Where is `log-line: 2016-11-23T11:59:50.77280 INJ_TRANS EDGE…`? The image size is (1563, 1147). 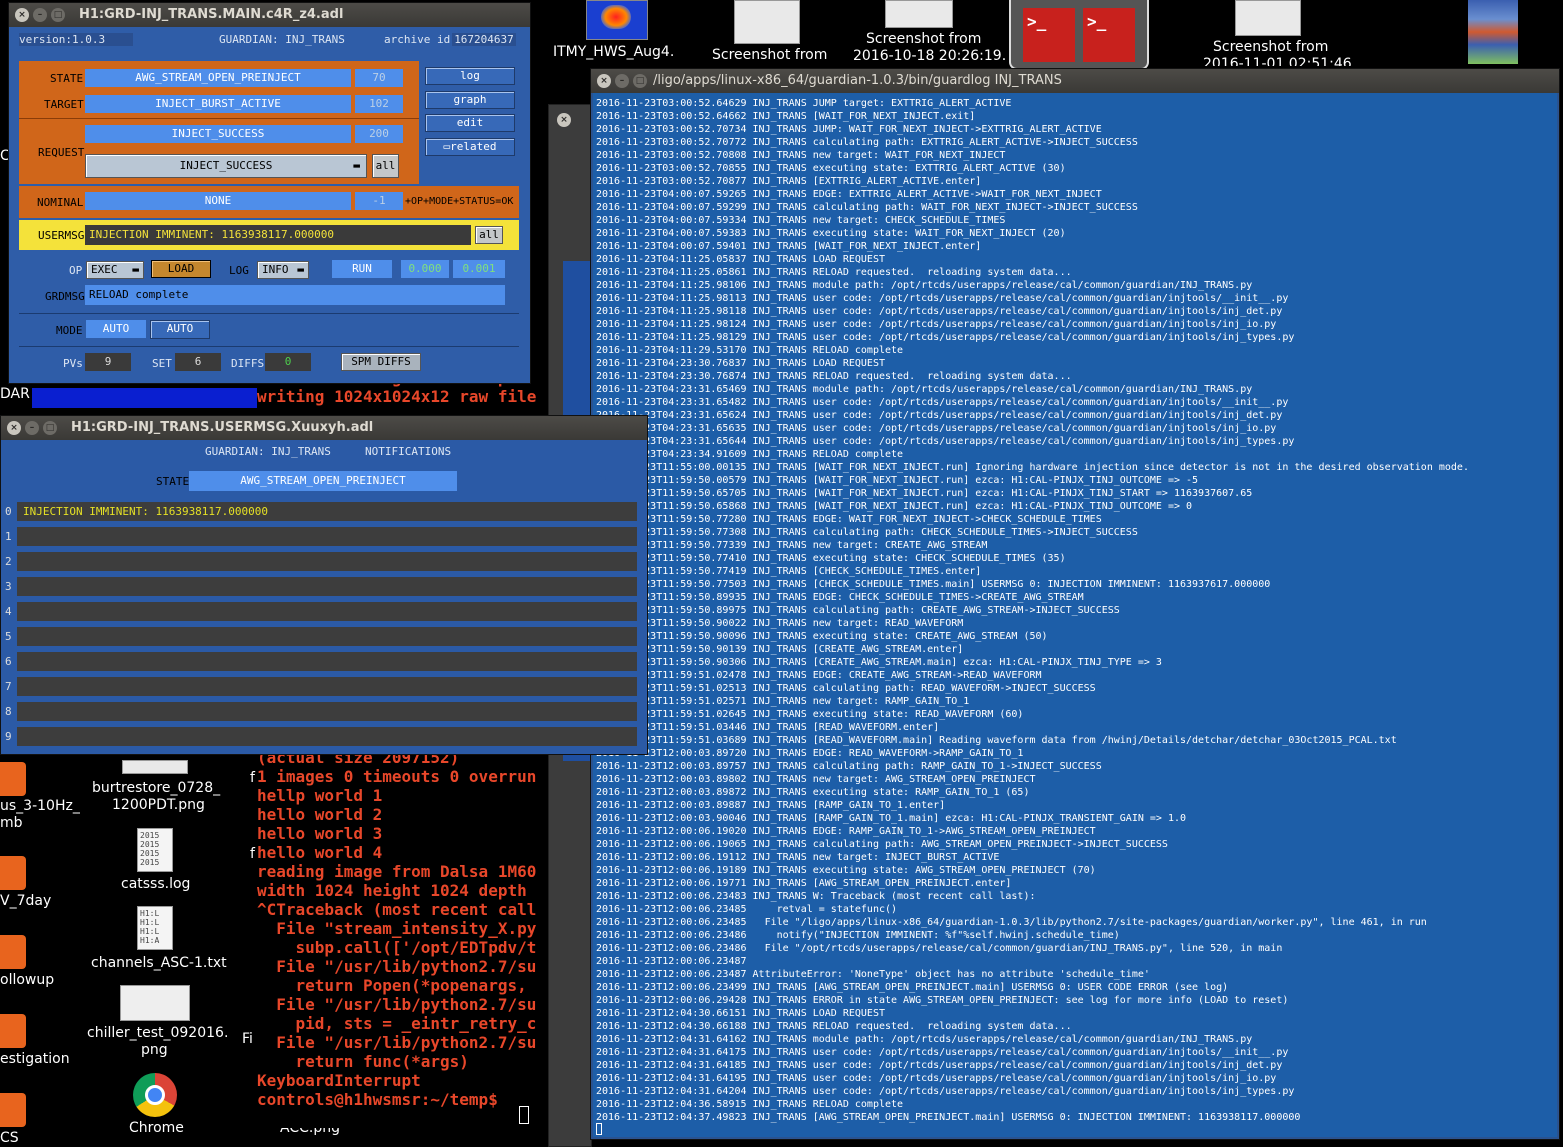
log-line: 2016-11-23T11:59:50.77280 INJ_TRANS EDGE… is located at coordinates (849, 519).